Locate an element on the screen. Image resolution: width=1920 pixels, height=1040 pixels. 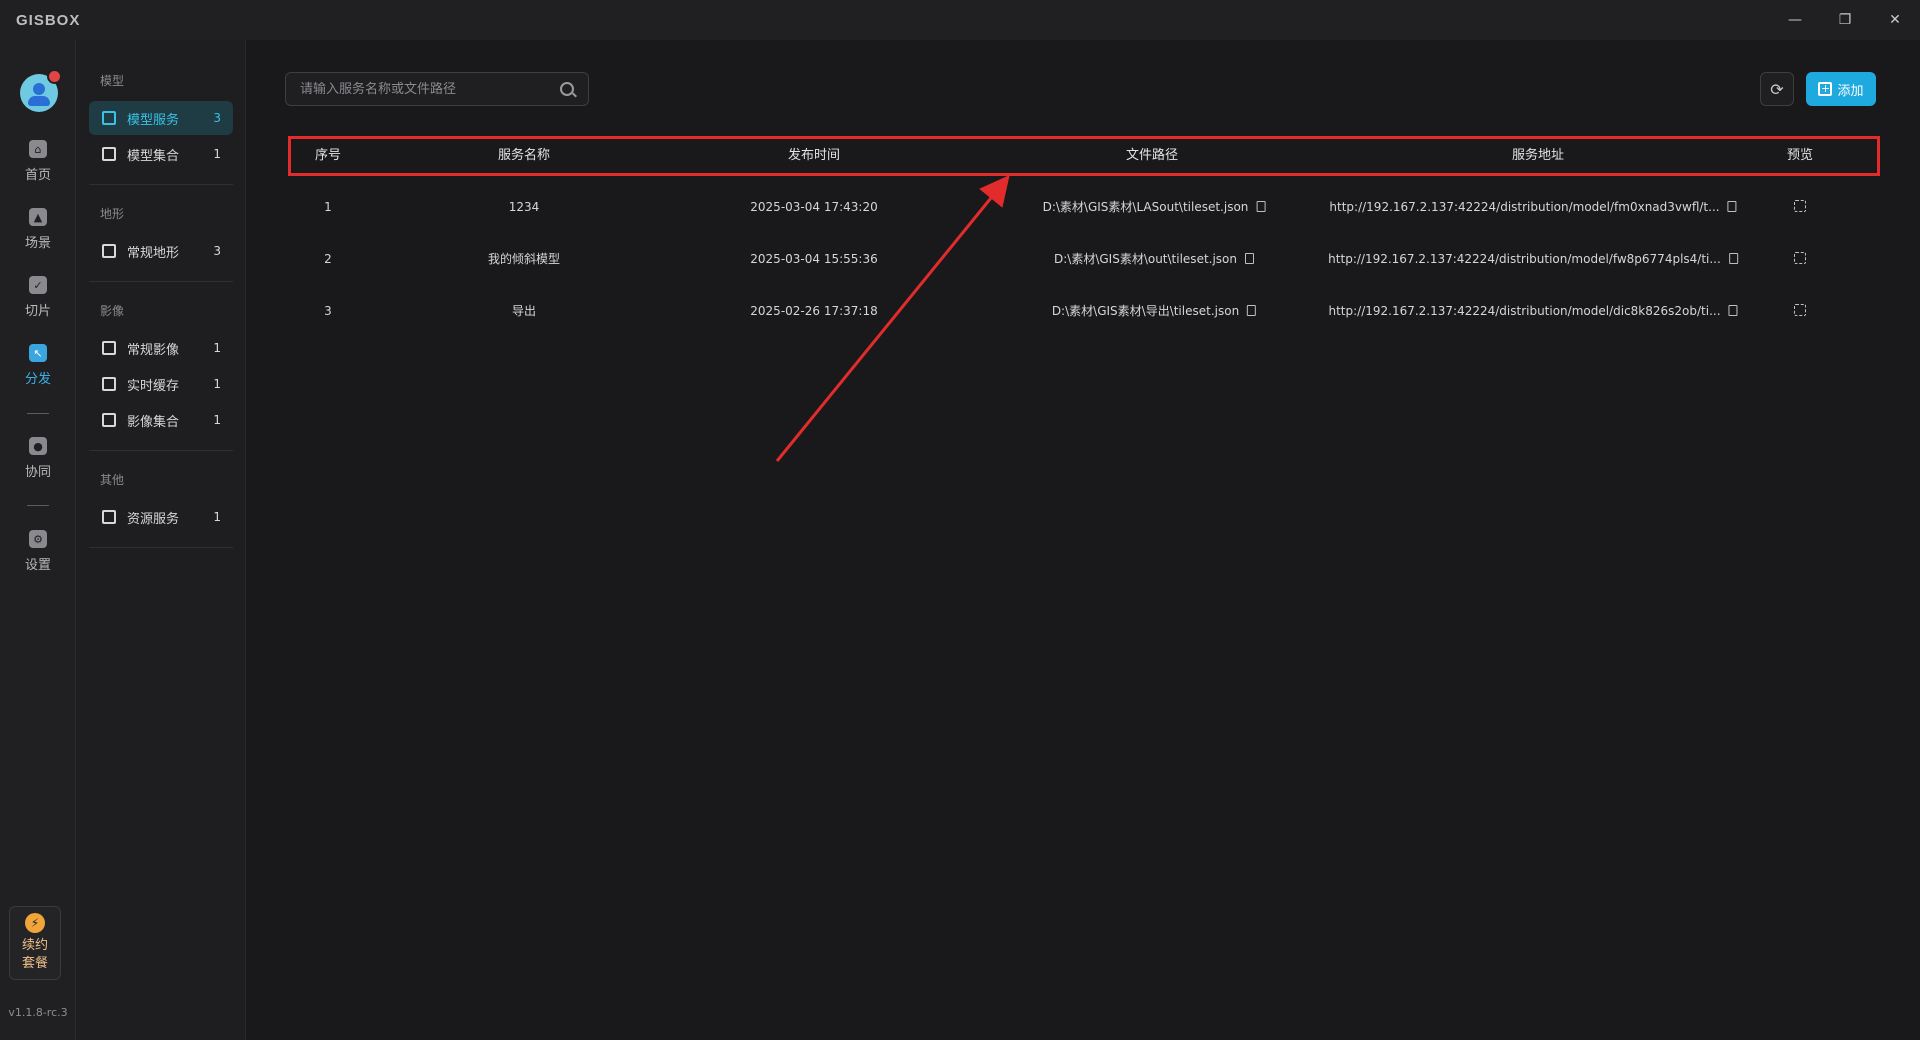
cache-icon is located at coordinates (109, 384).